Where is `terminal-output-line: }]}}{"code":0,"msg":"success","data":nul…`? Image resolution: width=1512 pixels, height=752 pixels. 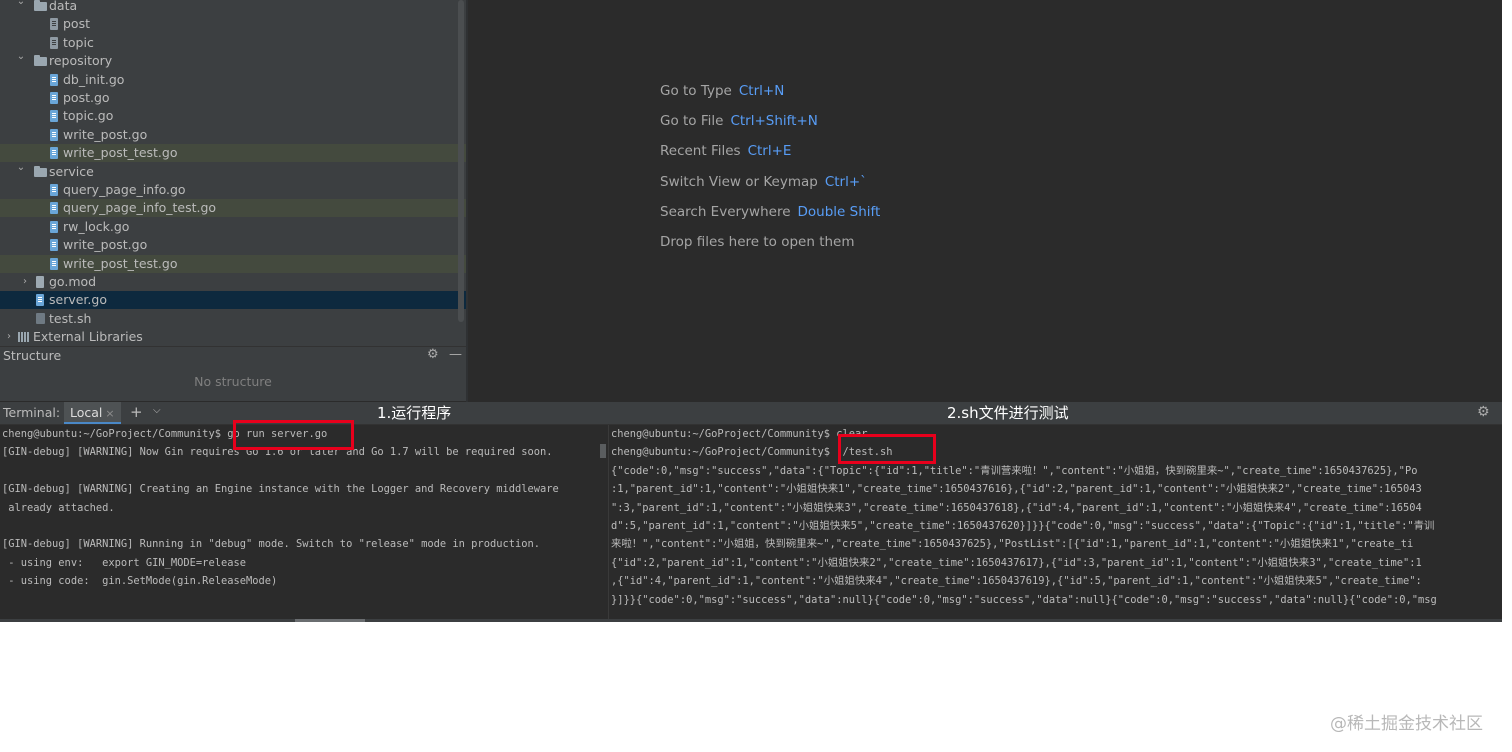
terminal-output-line: }]}}{"code":0,"msg":"success","data":nul… is located at coordinates (1024, 599).